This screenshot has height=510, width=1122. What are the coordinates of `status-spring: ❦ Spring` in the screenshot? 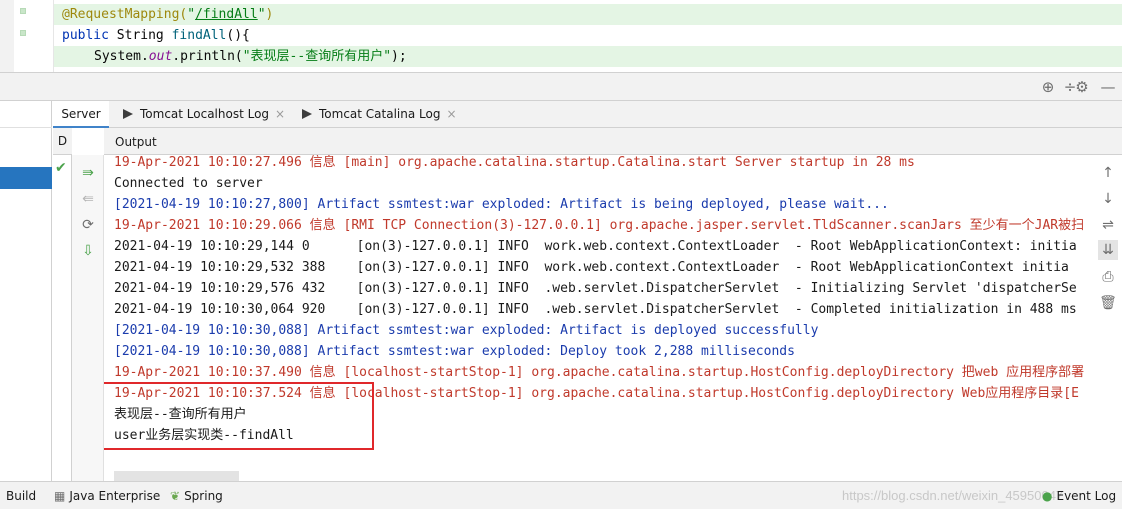 It's located at (196, 496).